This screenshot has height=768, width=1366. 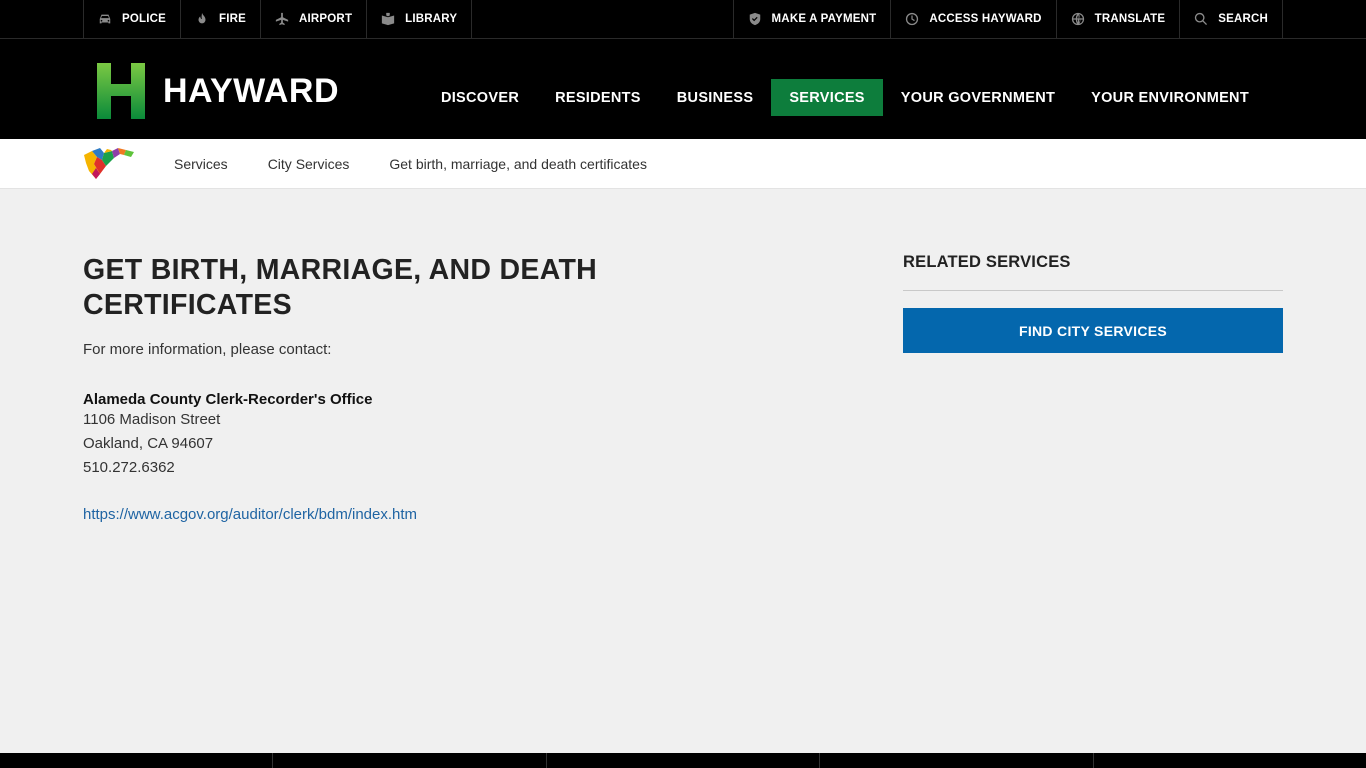 What do you see at coordinates (148, 443) in the screenshot?
I see `address-line-2: Oakland, CA 94607` at bounding box center [148, 443].